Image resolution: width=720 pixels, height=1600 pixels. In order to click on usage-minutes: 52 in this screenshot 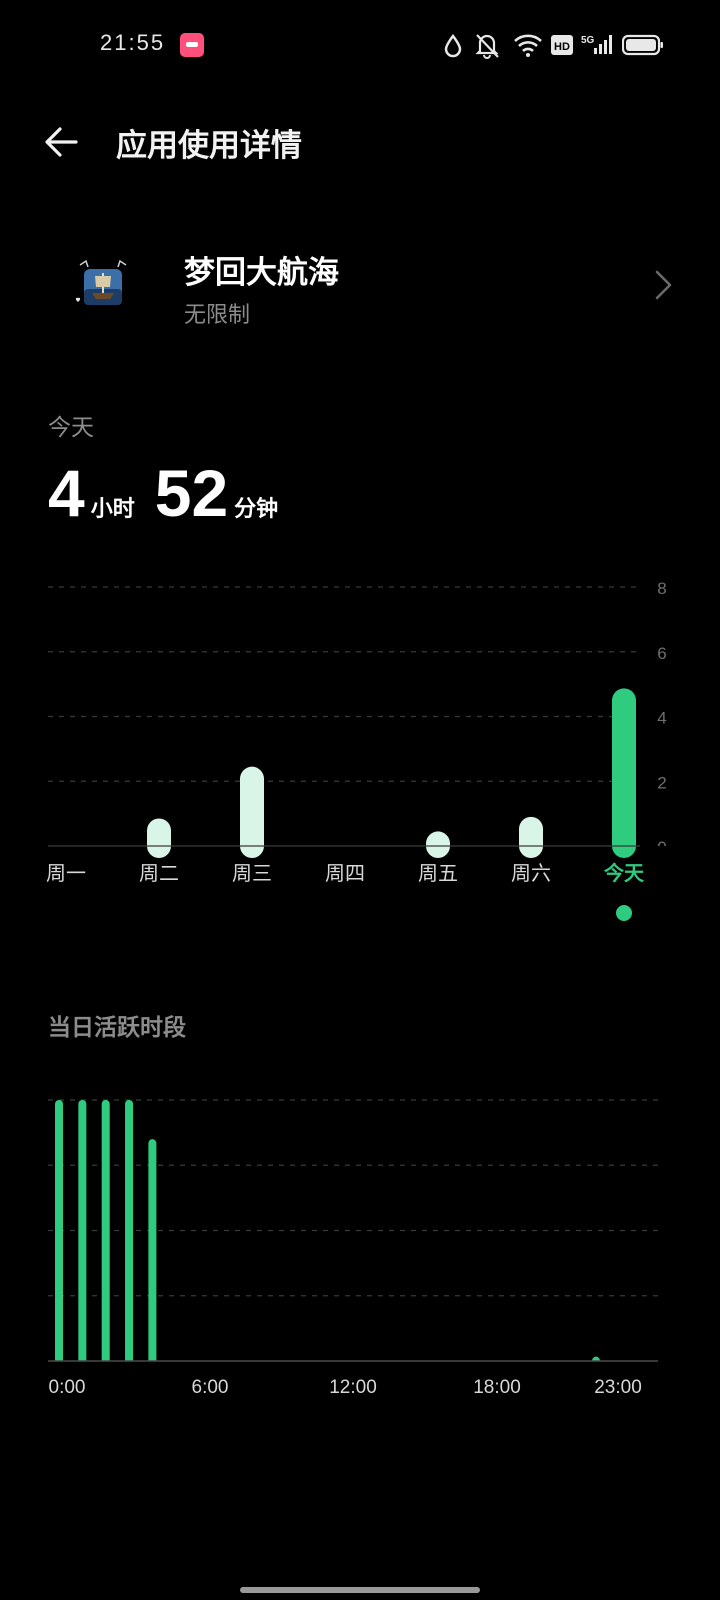, I will do `click(191, 493)`.